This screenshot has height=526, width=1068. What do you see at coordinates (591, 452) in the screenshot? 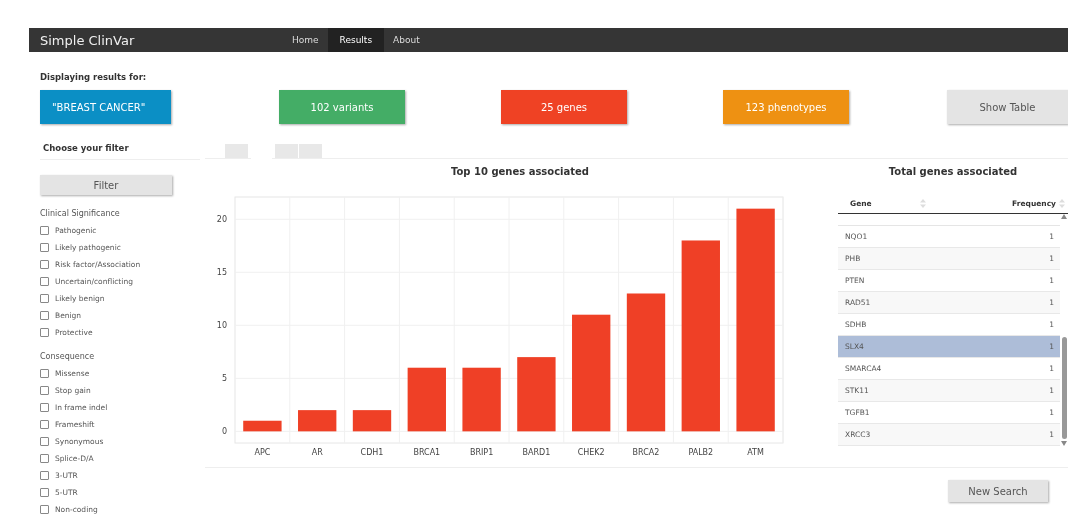
I see `x-tick-label: CHEK2` at bounding box center [591, 452].